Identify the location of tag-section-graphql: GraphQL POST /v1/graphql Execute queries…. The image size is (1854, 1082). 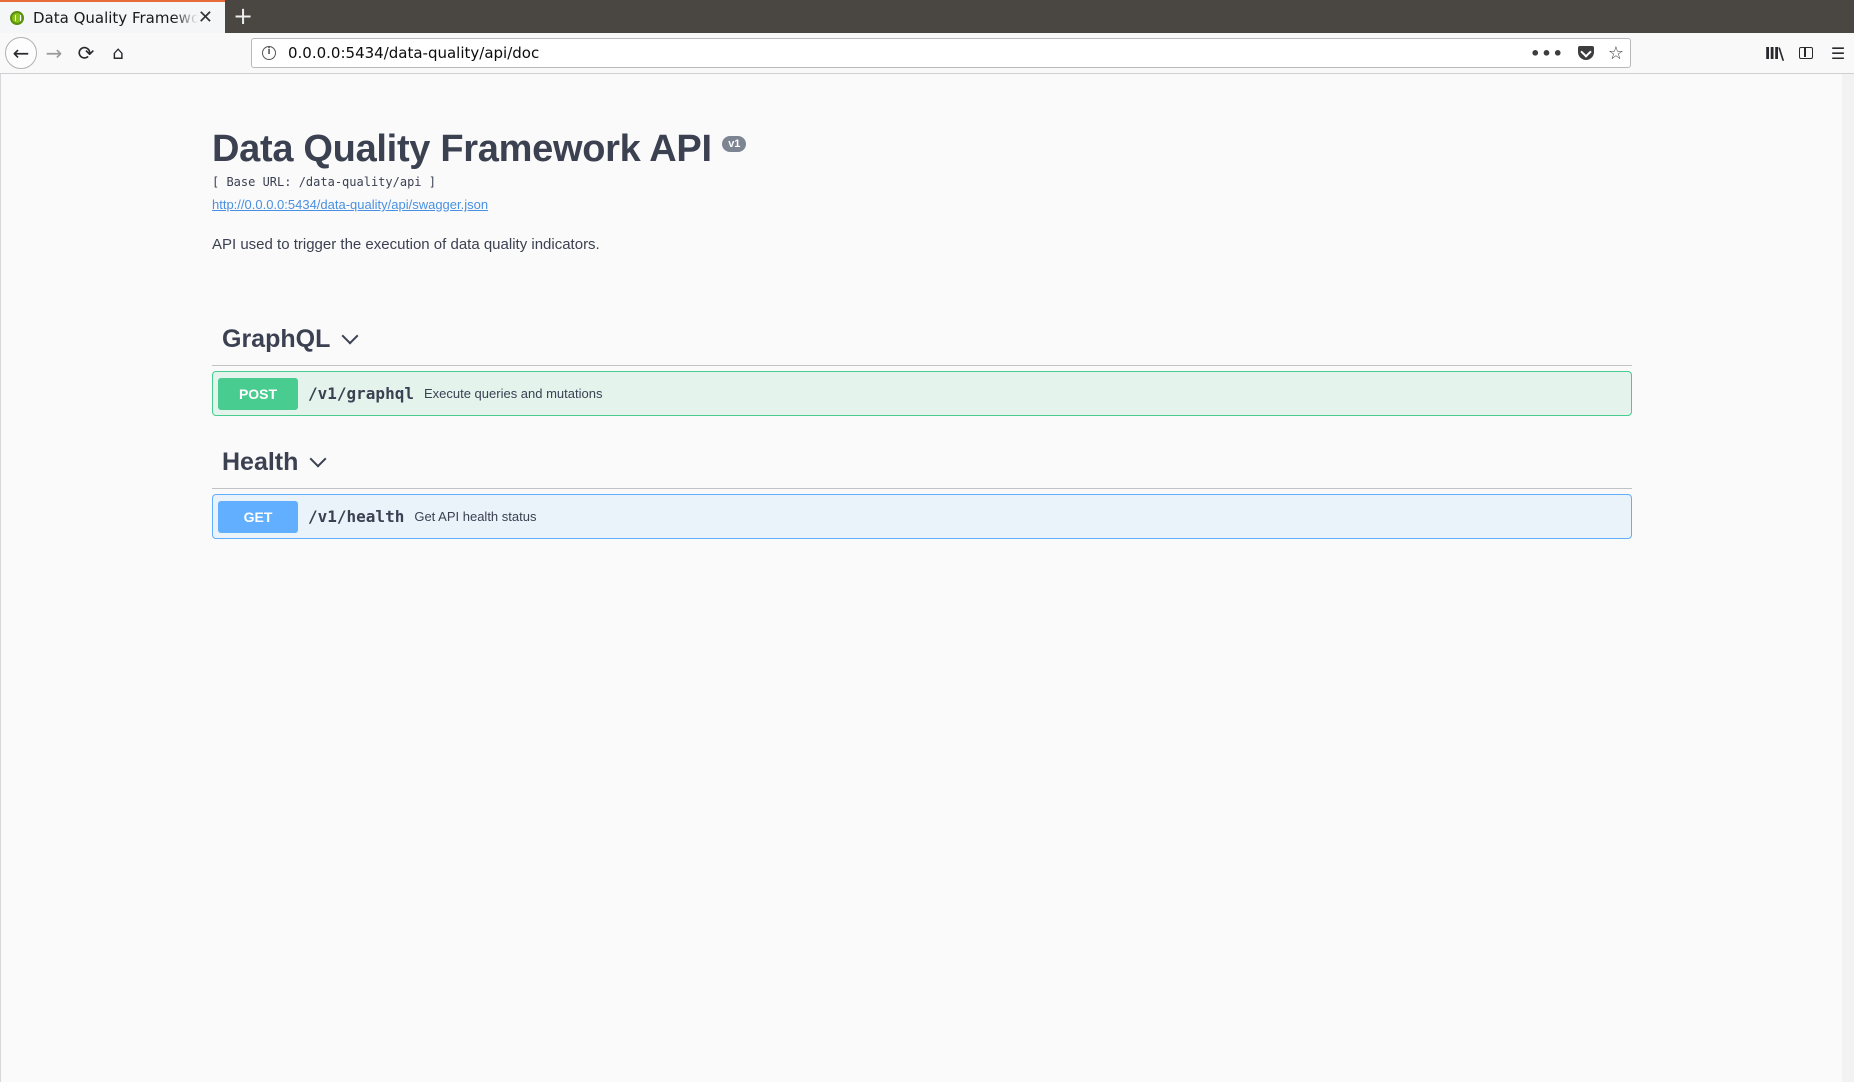
(922, 365).